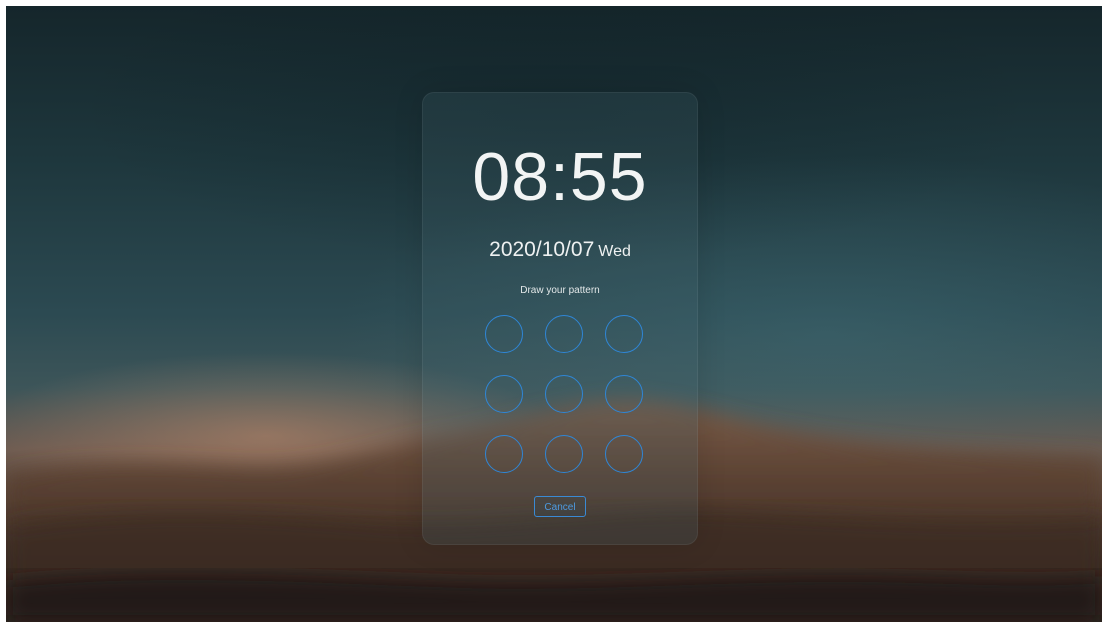 The height and width of the screenshot is (628, 1108). I want to click on clock-time: 08:55, so click(560, 177).